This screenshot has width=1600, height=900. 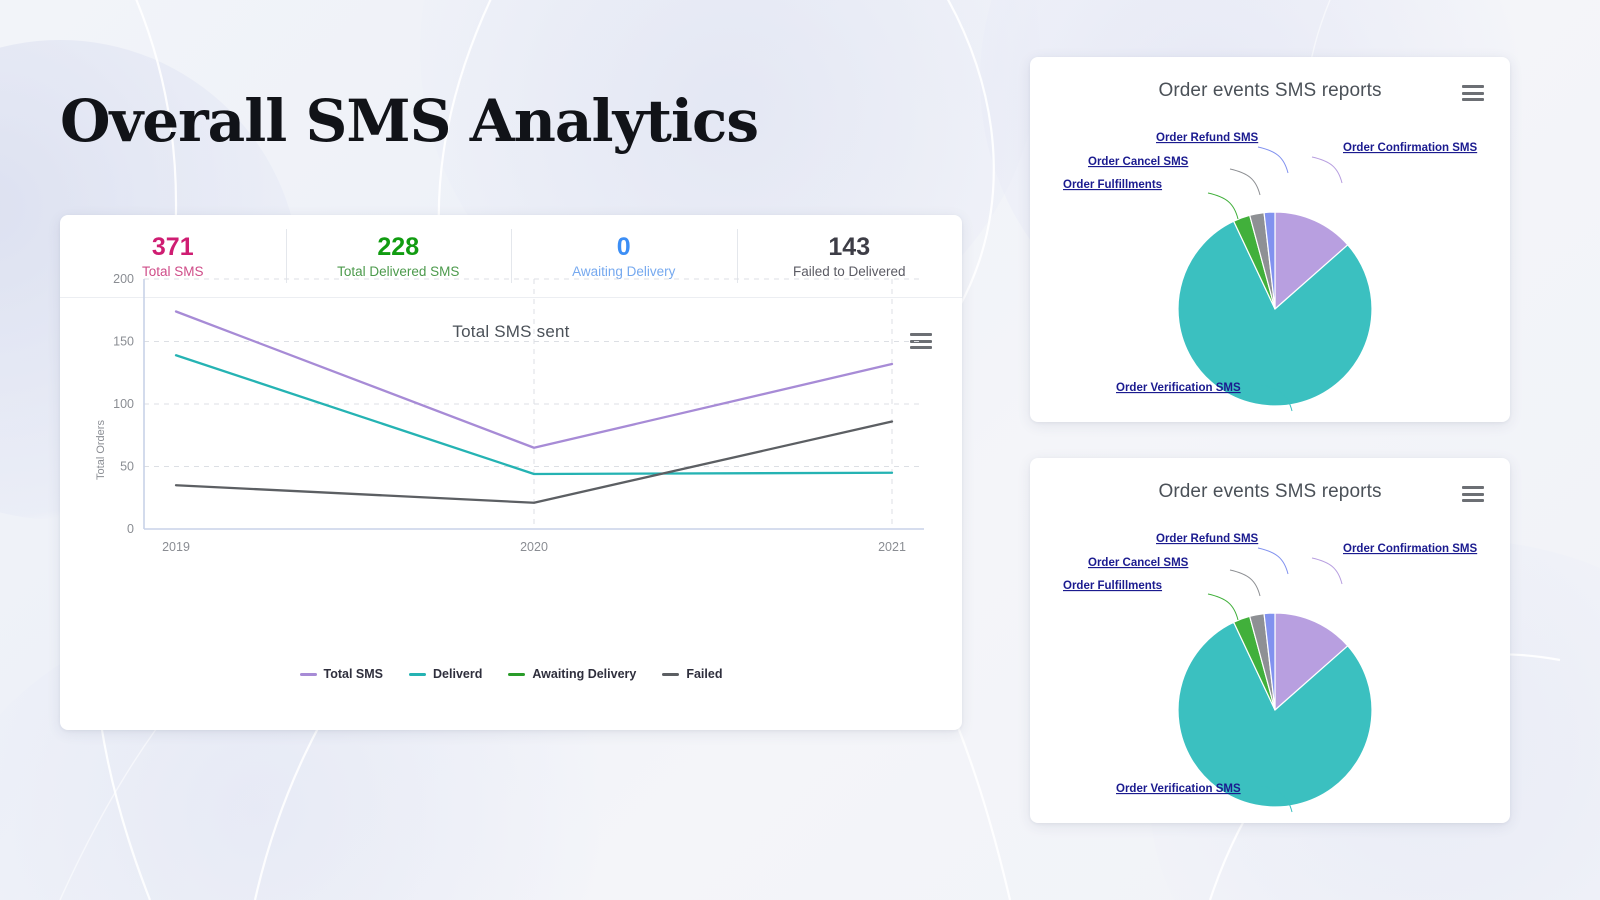 What do you see at coordinates (123, 342) in the screenshot?
I see `svg-text: 150` at bounding box center [123, 342].